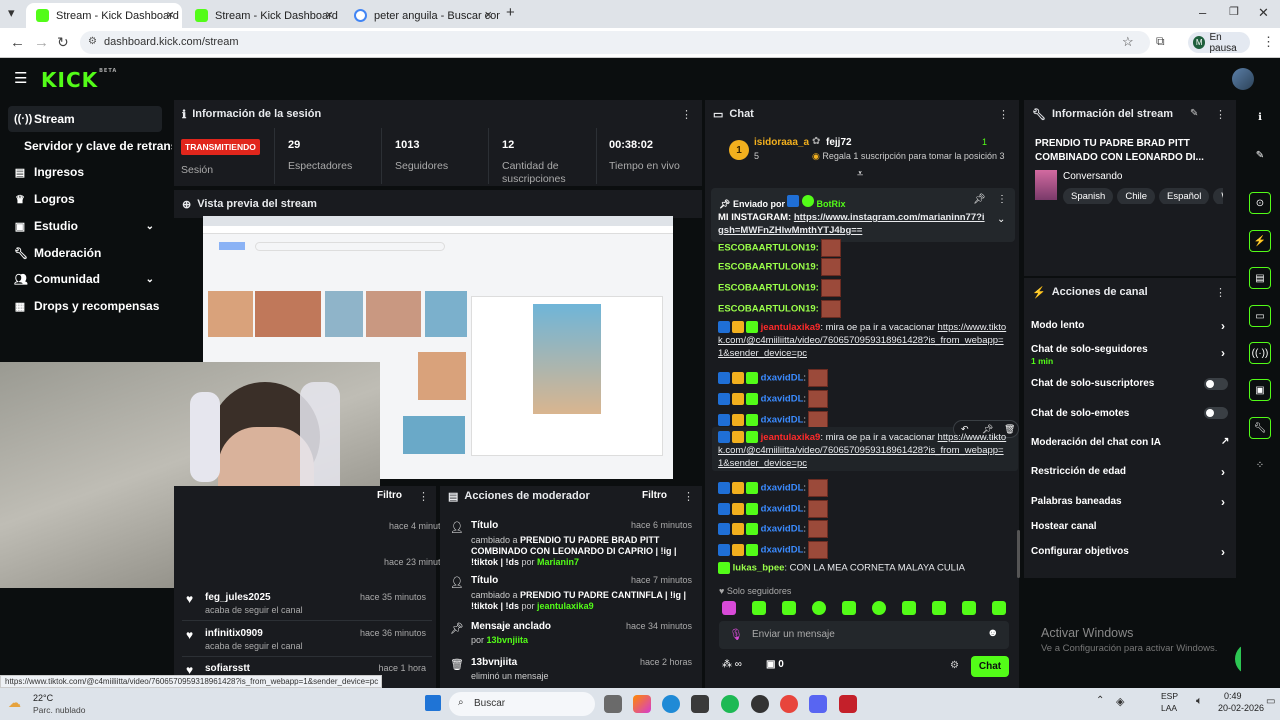 The image size is (1280, 720). What do you see at coordinates (1260, 353) in the screenshot?
I see `broadcast-icon: ((·))` at bounding box center [1260, 353].